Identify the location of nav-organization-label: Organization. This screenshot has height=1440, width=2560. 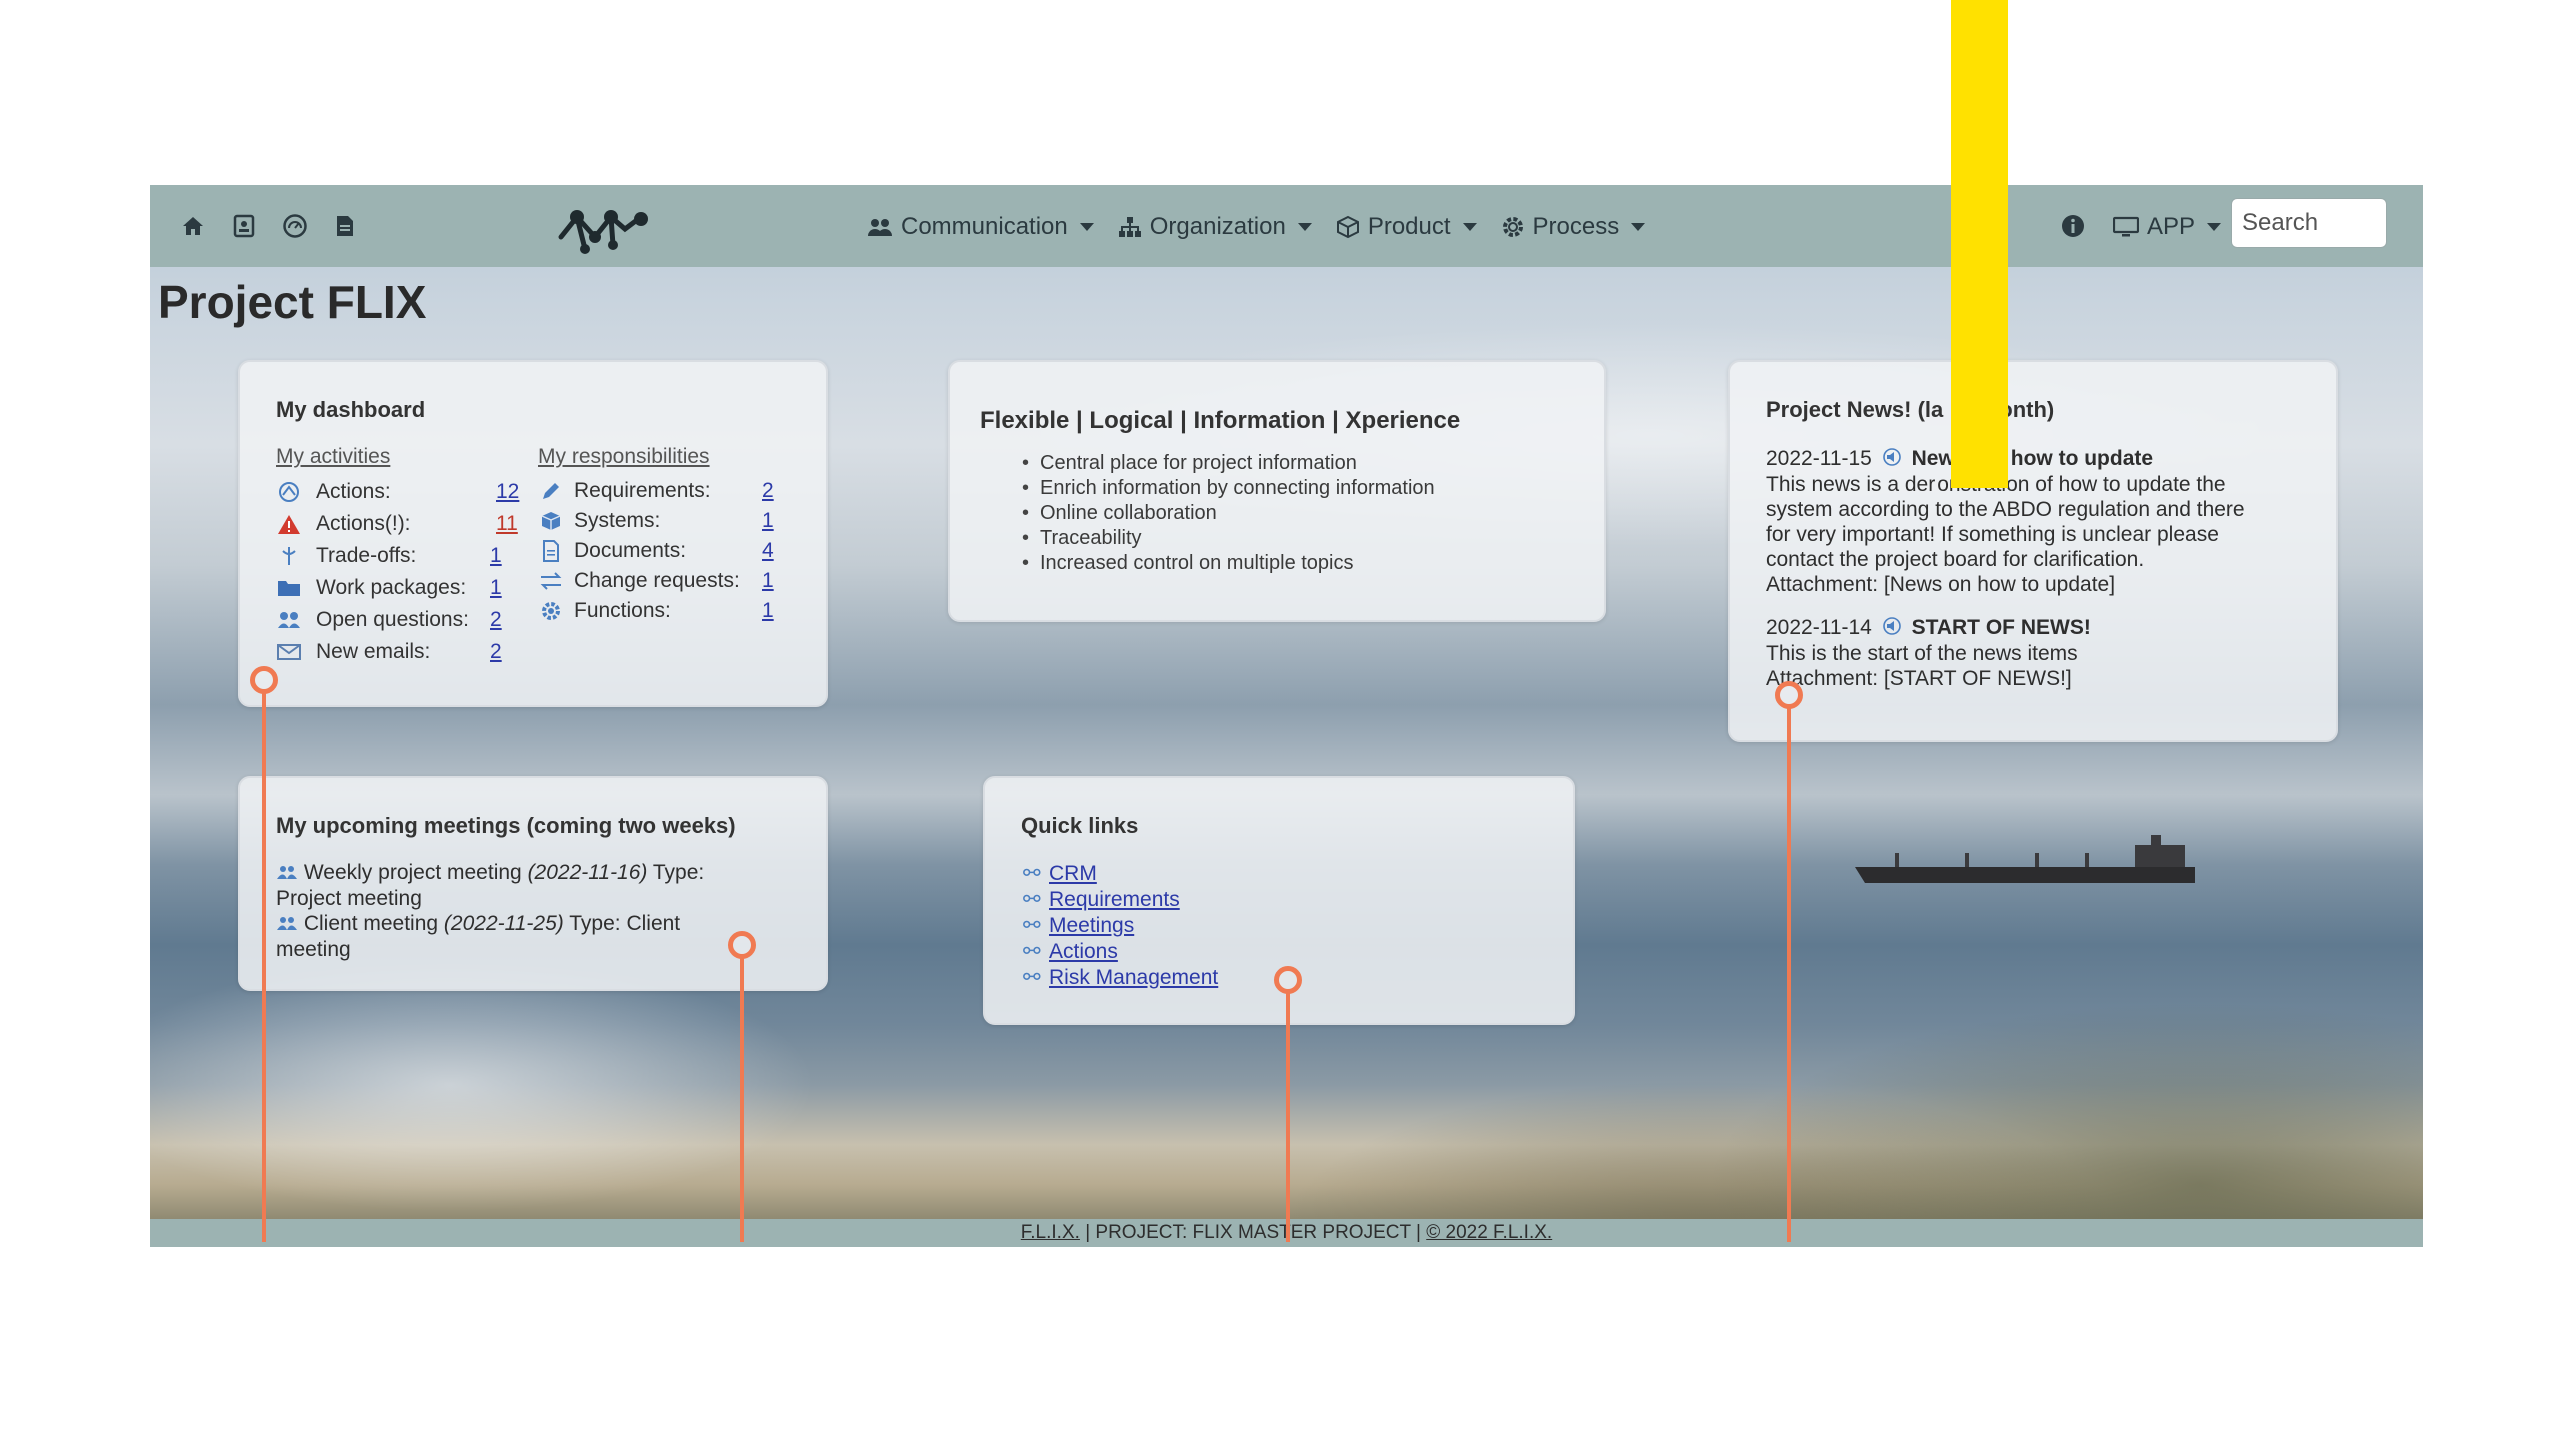
(1217, 226).